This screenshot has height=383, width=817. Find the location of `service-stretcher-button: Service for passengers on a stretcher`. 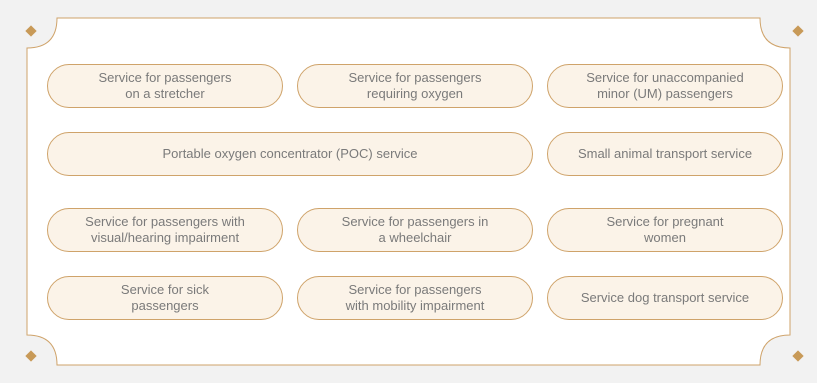

service-stretcher-button: Service for passengers on a stretcher is located at coordinates (165, 86).